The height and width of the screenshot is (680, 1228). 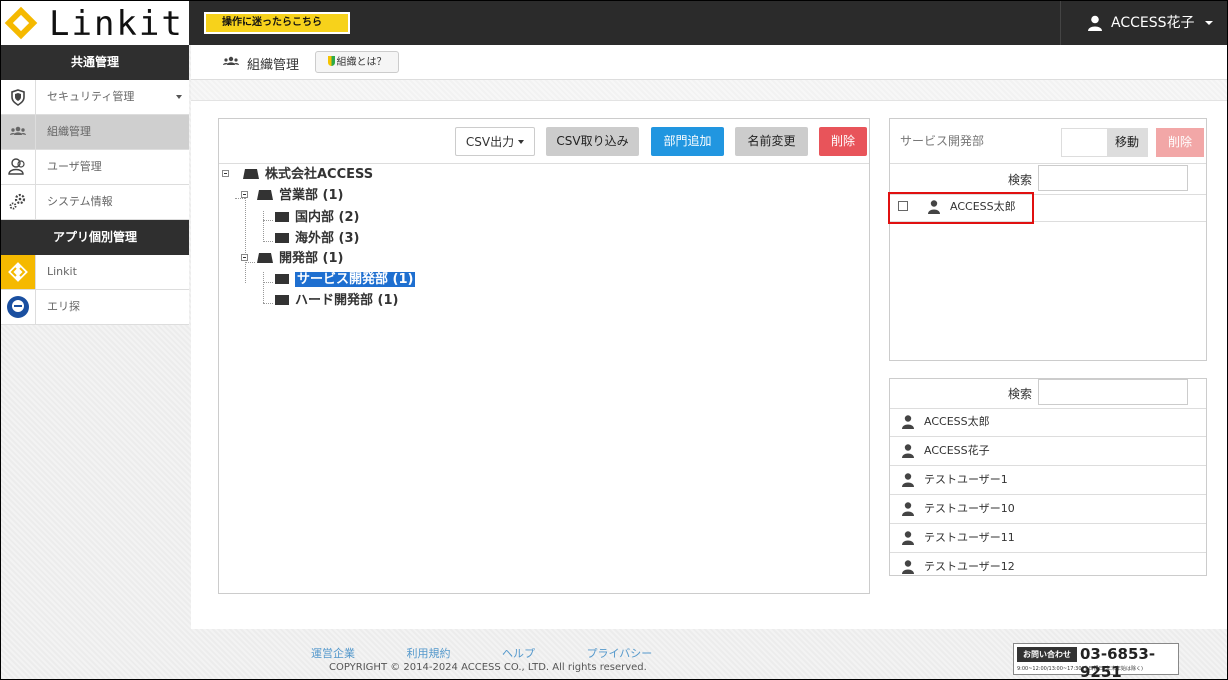 I want to click on csv-import-button: CSV取り込み, so click(x=592, y=141).